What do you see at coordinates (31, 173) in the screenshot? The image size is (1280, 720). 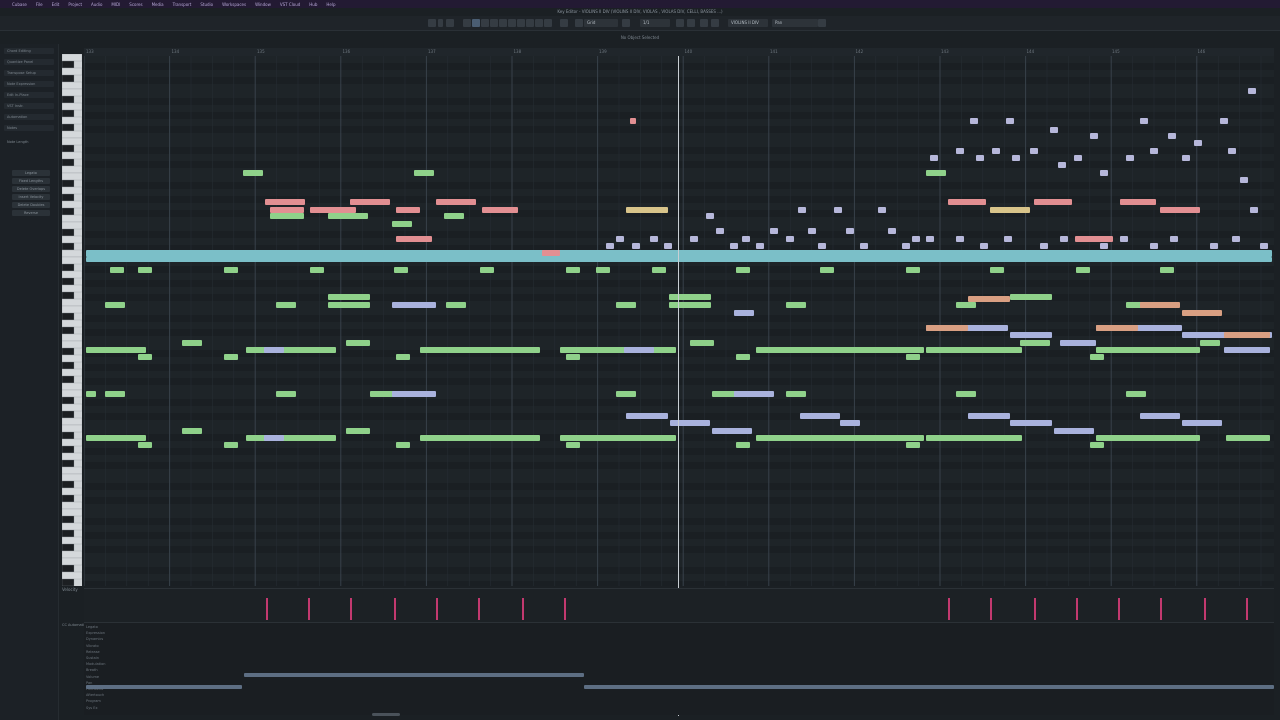 I see `function-button: Legato` at bounding box center [31, 173].